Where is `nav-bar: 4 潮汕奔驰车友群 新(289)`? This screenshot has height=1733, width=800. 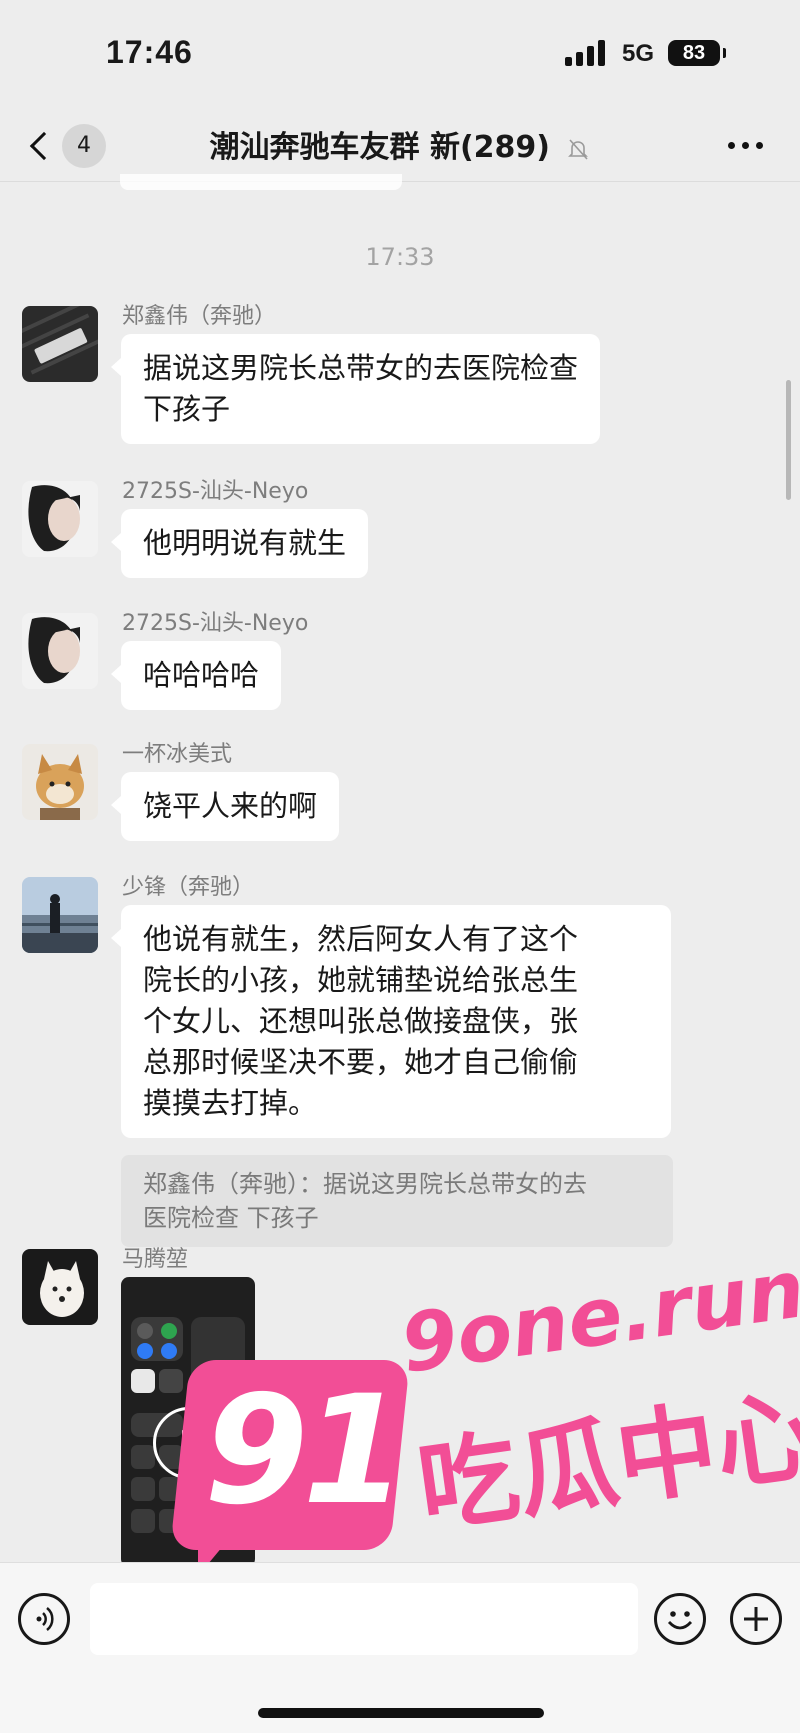 nav-bar: 4 潮汕奔驰车友群 新(289) is located at coordinates (400, 146).